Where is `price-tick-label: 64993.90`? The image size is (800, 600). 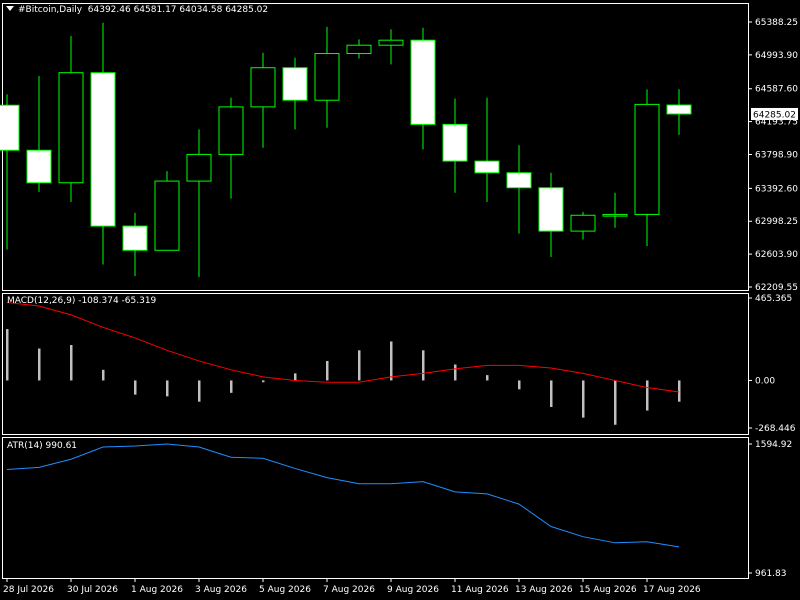
price-tick-label: 64993.90 is located at coordinates (776, 56).